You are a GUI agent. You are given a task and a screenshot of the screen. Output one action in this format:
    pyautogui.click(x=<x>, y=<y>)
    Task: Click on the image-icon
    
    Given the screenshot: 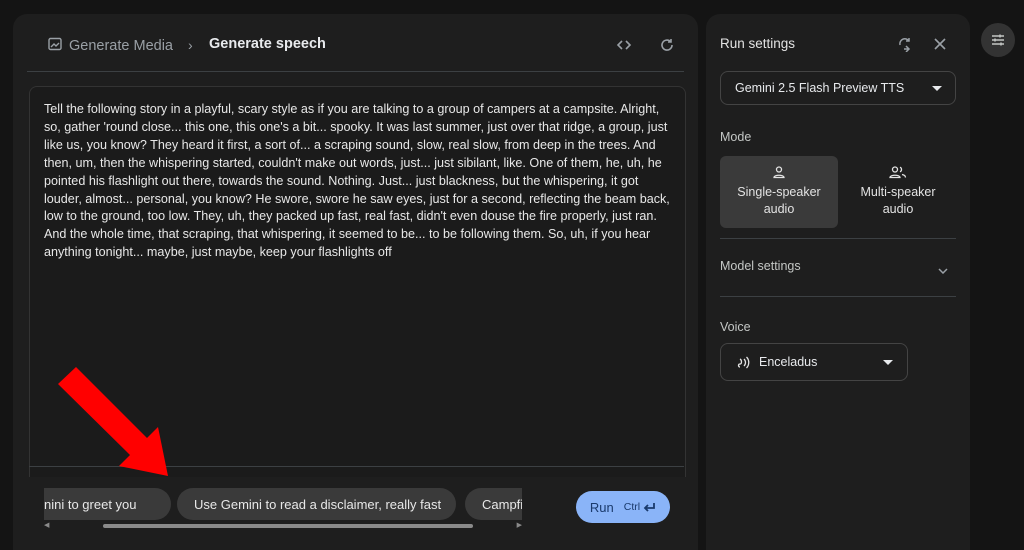 What is the action you would take?
    pyautogui.click(x=55, y=46)
    